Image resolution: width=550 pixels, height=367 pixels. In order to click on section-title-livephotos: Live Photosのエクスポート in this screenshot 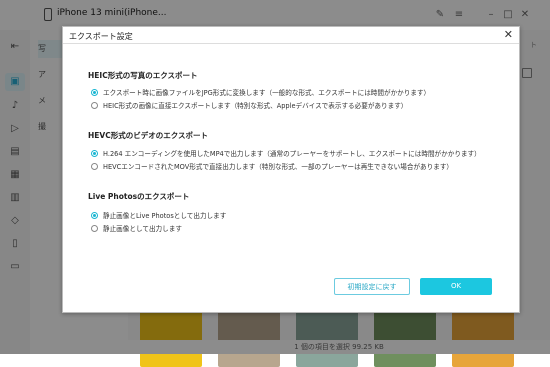, I will do `click(139, 196)`.